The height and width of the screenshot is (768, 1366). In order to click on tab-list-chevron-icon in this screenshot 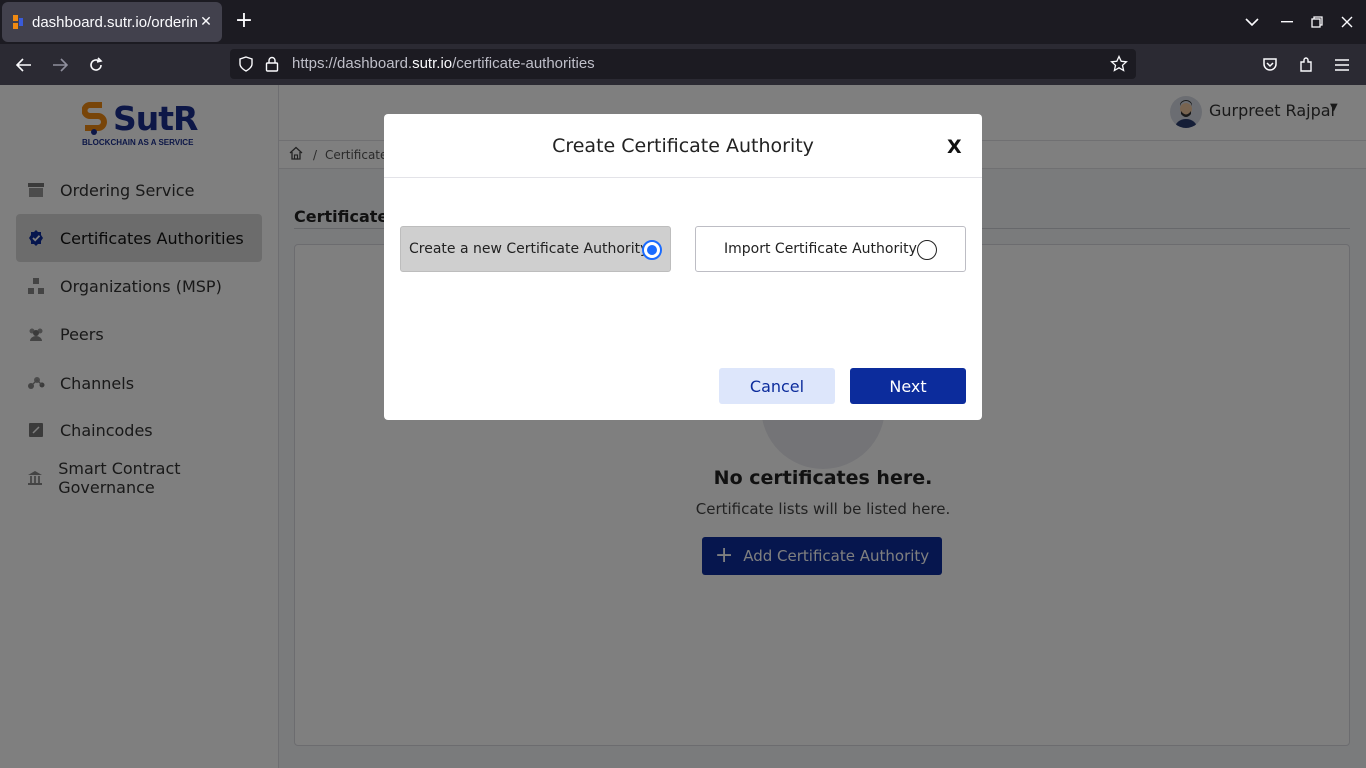, I will do `click(1252, 22)`.